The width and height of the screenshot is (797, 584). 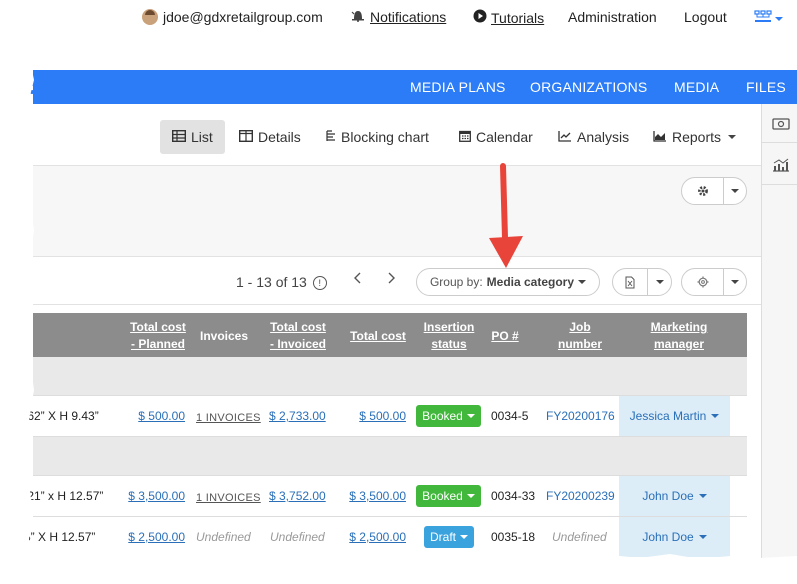 I want to click on manager-name: Jessica Martin, so click(x=668, y=416).